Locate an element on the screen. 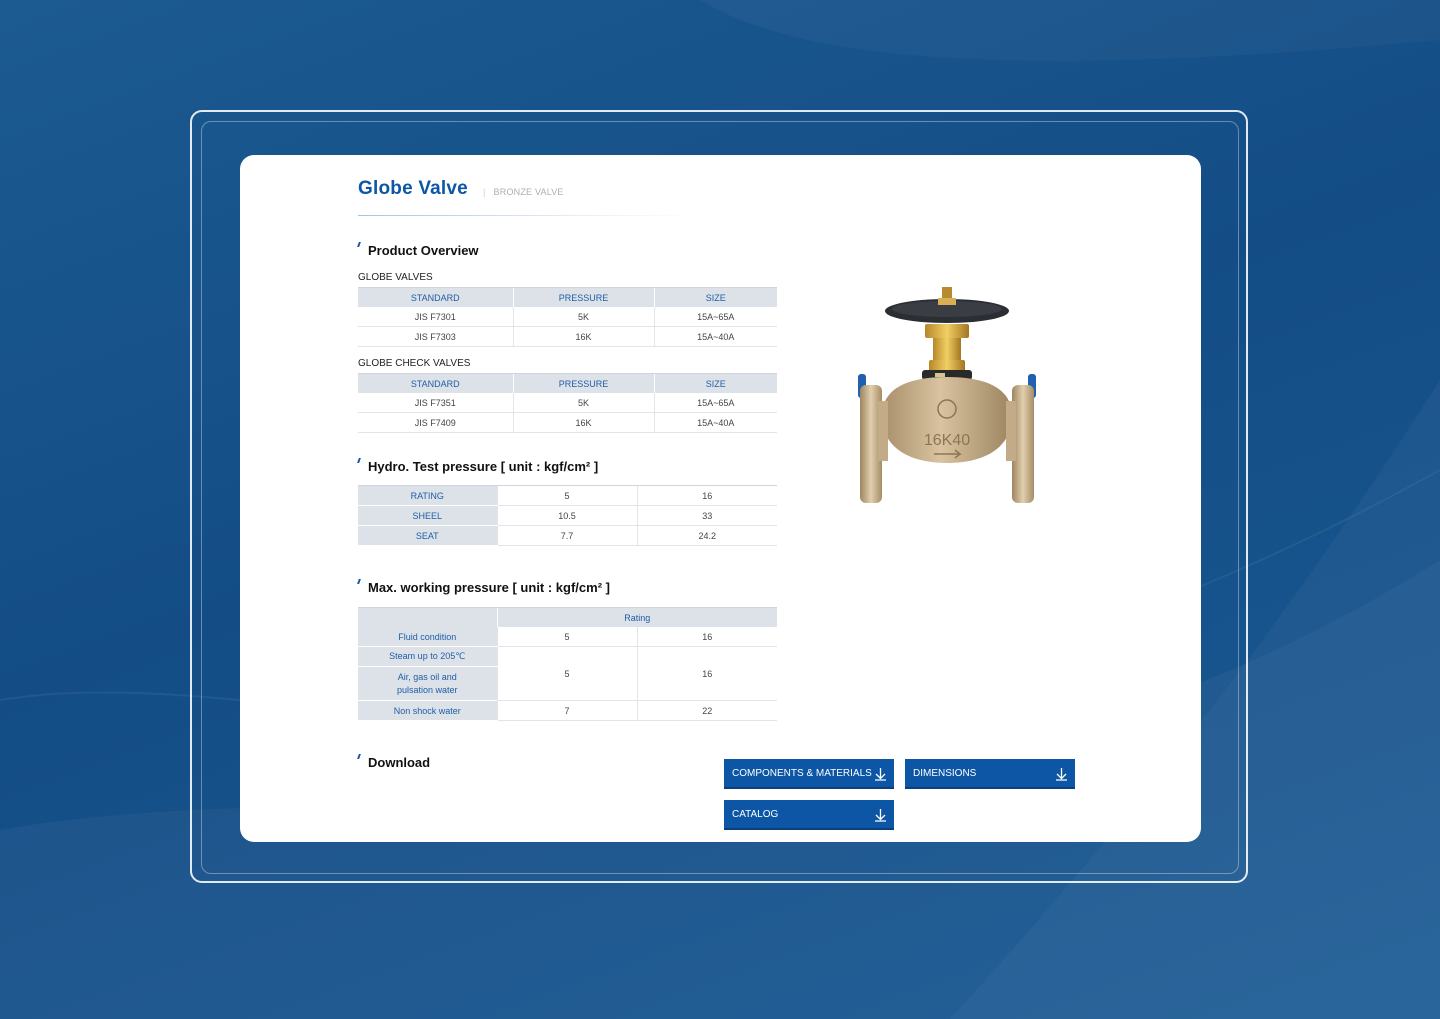  components-materials-download-button: COMPONENTS & MATERIALS is located at coordinates (809, 774).